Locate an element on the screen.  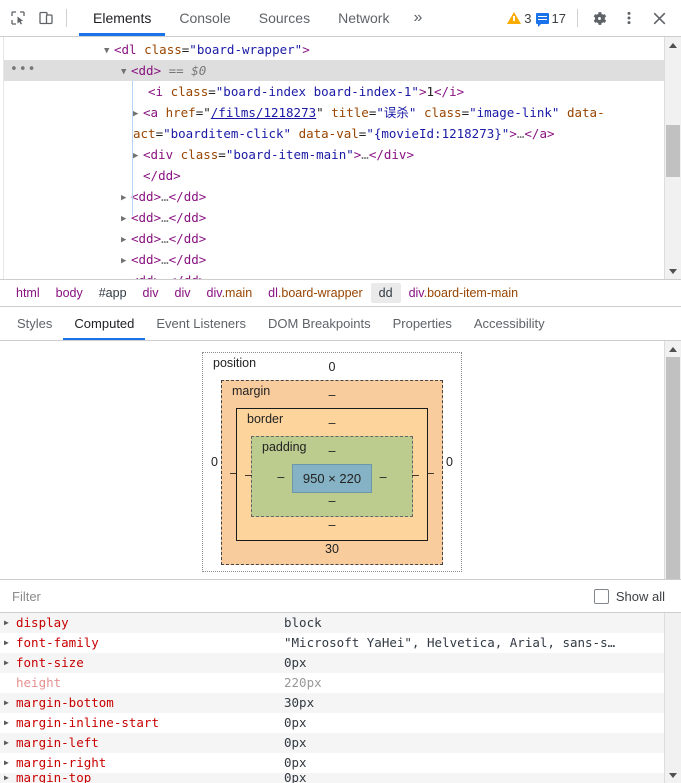
sidebar-tab-properties: Properties is located at coordinates (422, 323).